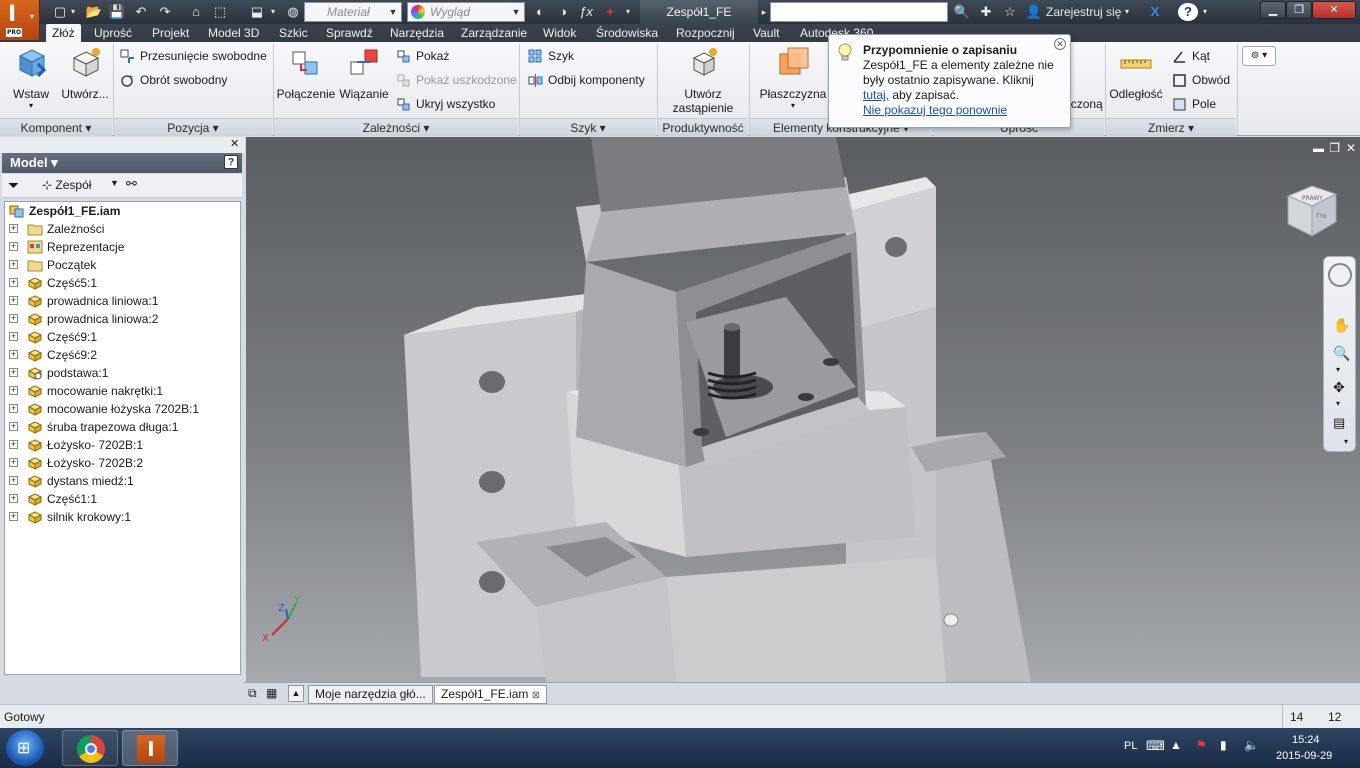 The image size is (1360, 768). I want to click on pattern-button: Szyk, so click(550, 56).